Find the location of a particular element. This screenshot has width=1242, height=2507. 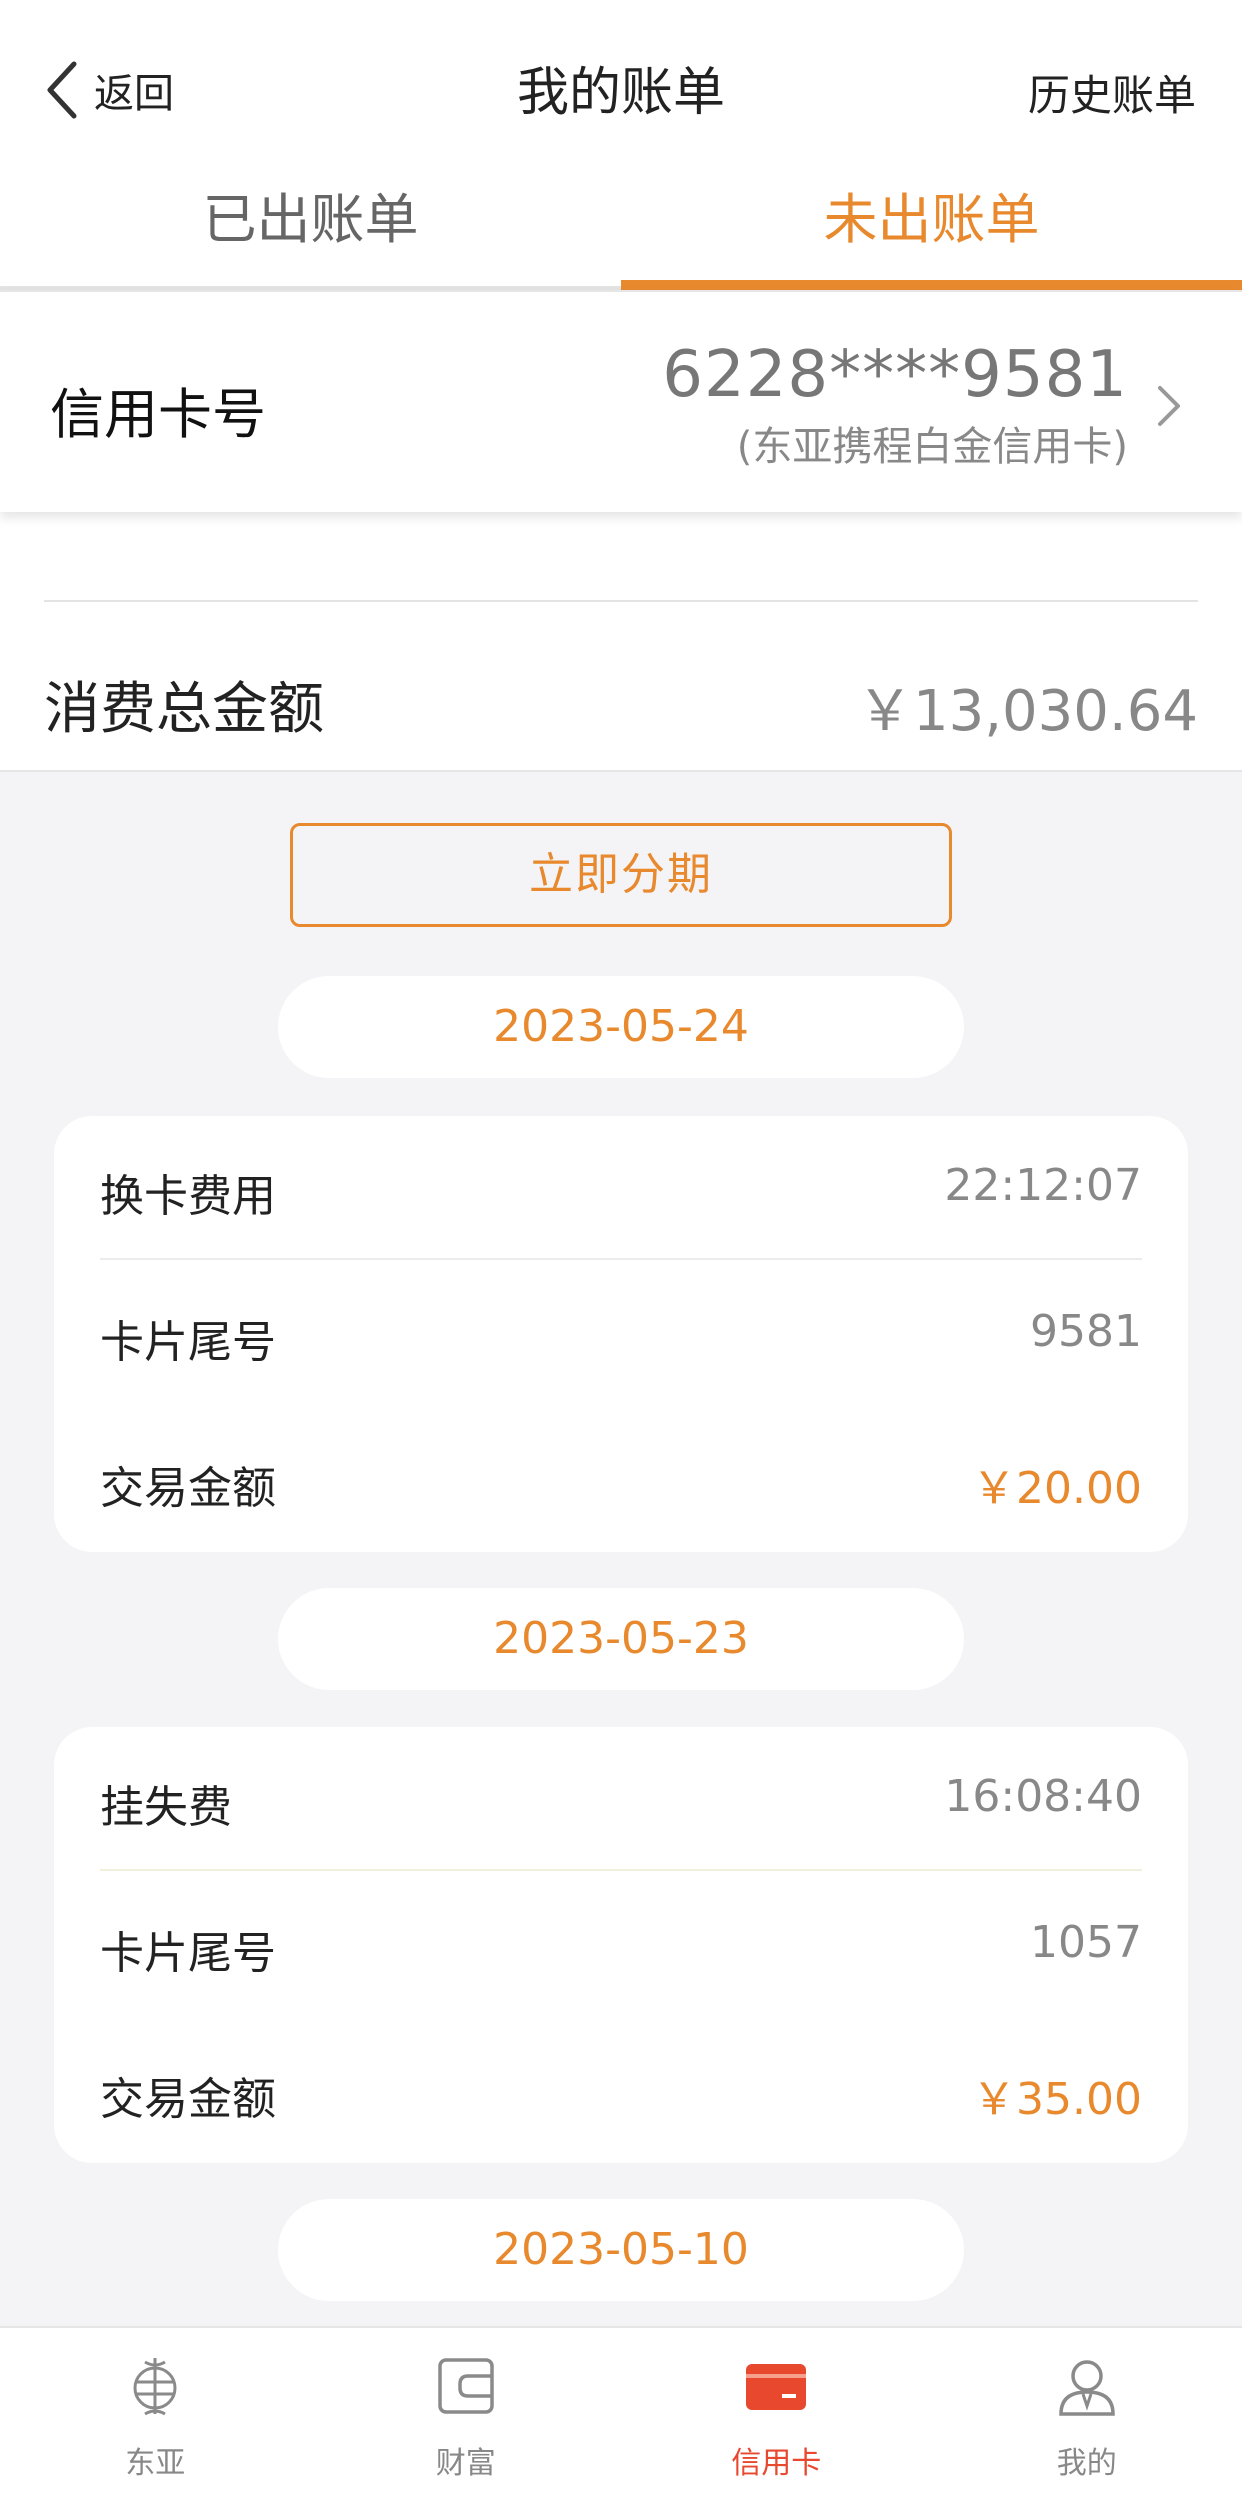

card-number-label: 信用卡号 is located at coordinates (158, 414).